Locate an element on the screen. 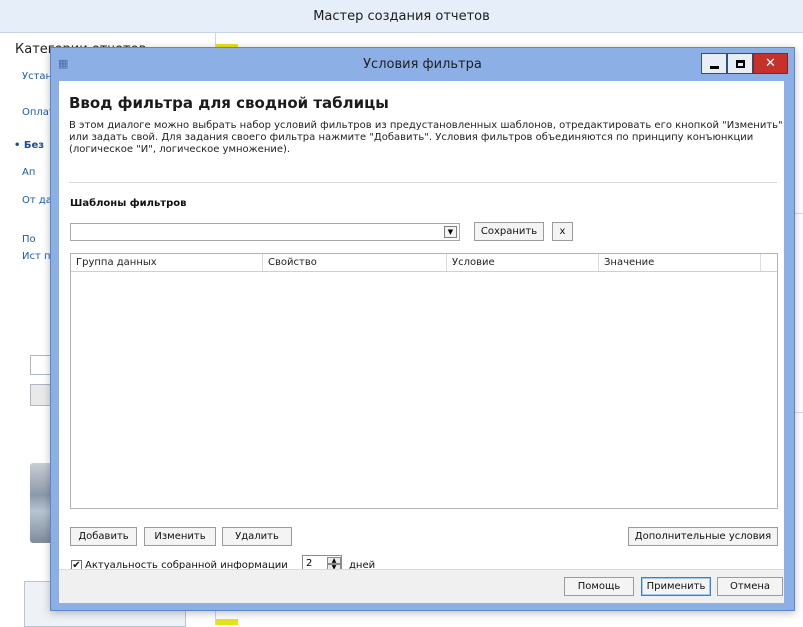  save-button: Сохранить is located at coordinates (509, 231).